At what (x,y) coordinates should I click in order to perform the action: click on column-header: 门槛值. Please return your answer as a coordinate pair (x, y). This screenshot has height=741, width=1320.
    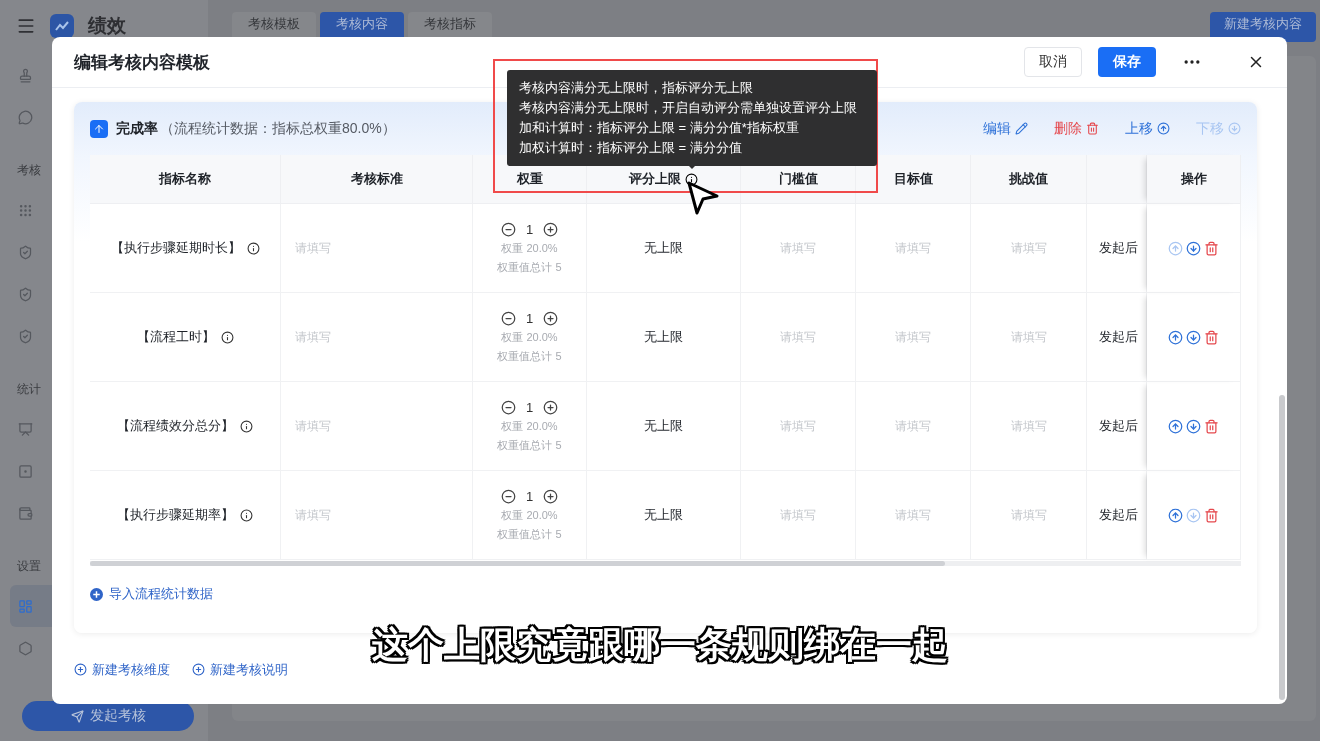
    Looking at the image, I should click on (798, 179).